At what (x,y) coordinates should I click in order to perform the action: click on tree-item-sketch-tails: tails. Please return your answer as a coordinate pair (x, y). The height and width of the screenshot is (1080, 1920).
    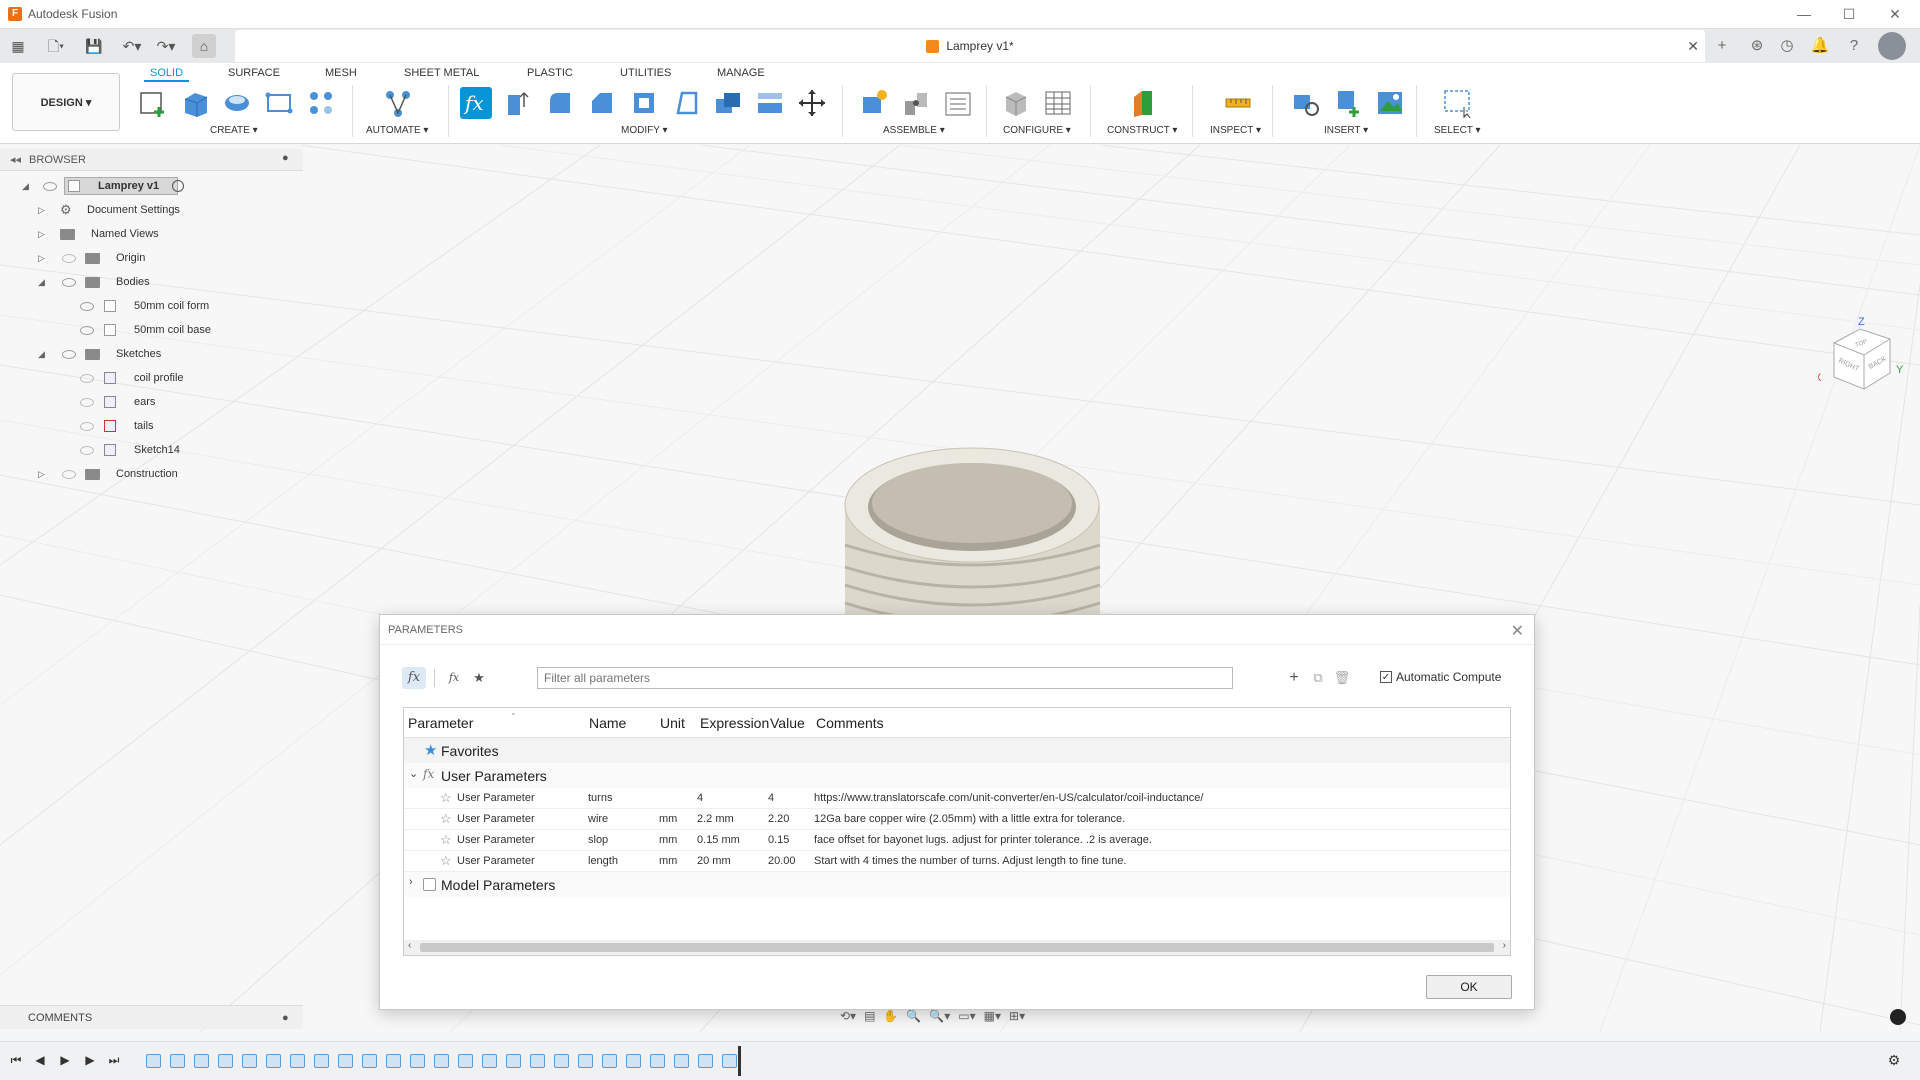
    Looking at the image, I should click on (151, 426).